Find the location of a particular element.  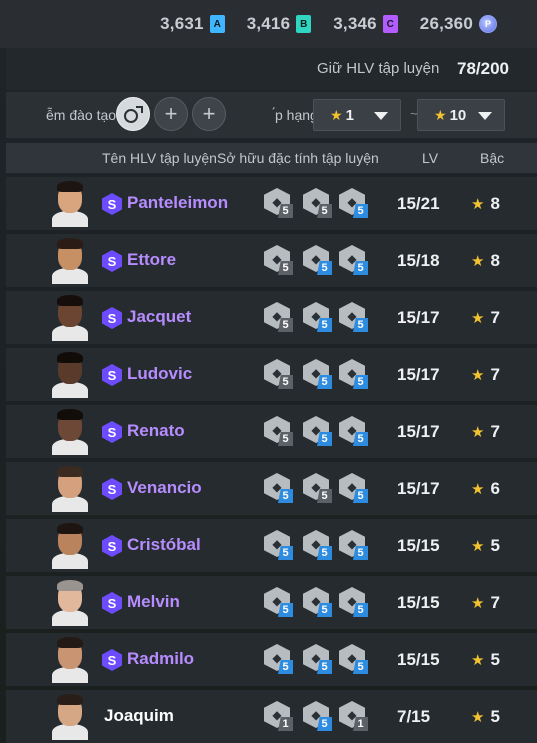

min-rank-dropdown: ★ 1 is located at coordinates (357, 115).